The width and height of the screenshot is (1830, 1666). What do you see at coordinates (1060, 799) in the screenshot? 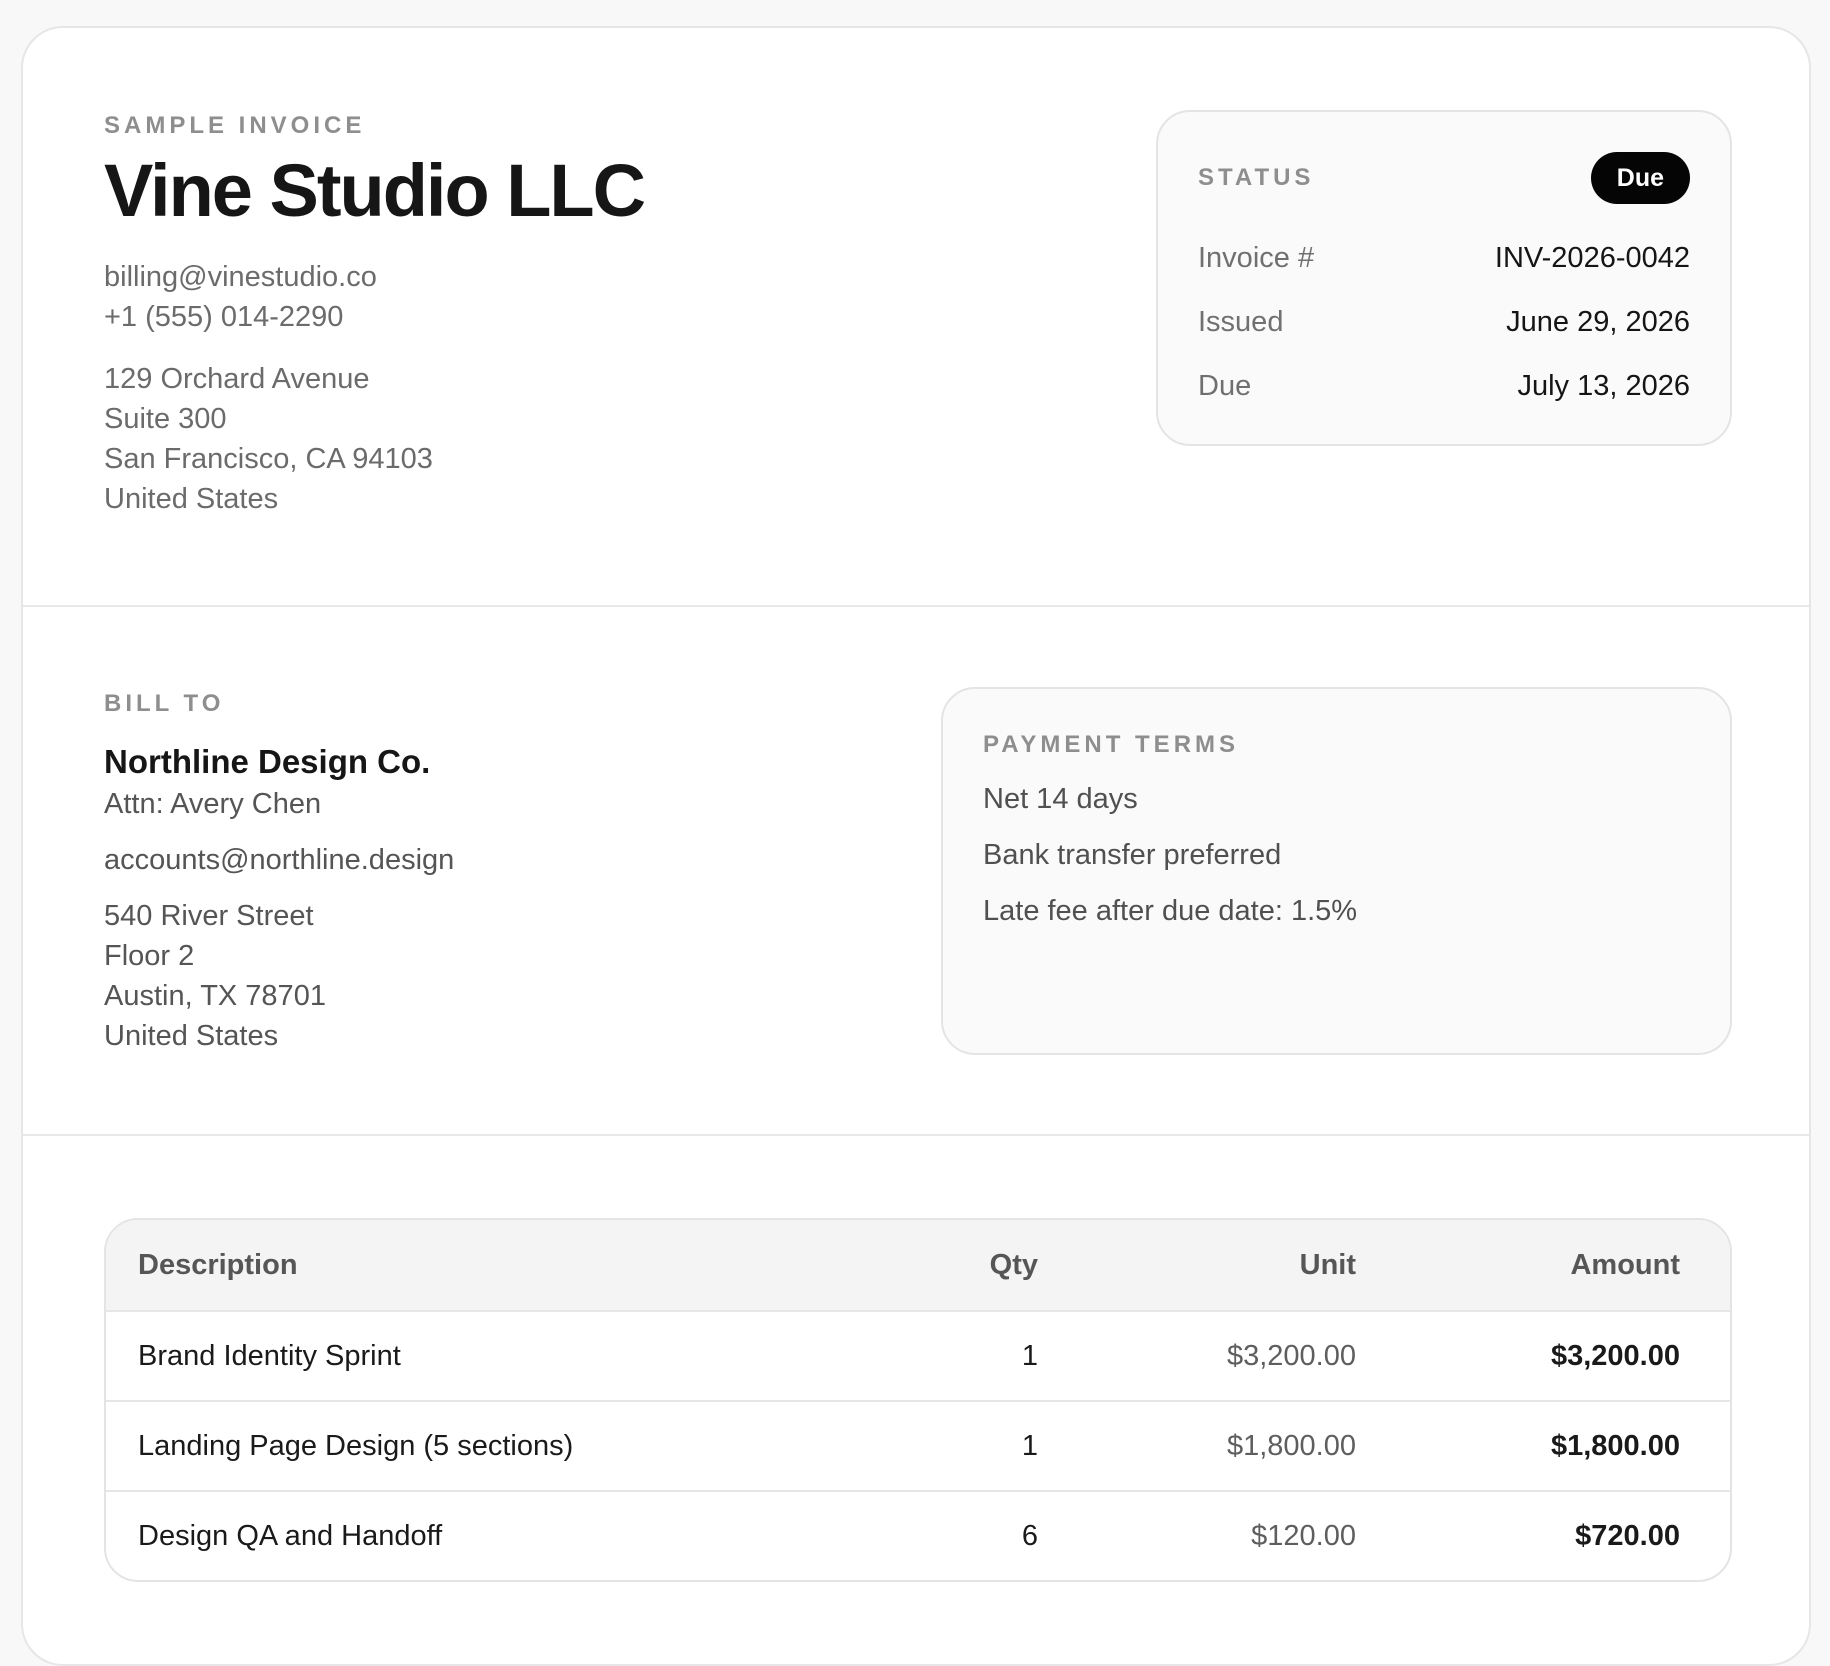
I see `payment-term: Net 14 days` at bounding box center [1060, 799].